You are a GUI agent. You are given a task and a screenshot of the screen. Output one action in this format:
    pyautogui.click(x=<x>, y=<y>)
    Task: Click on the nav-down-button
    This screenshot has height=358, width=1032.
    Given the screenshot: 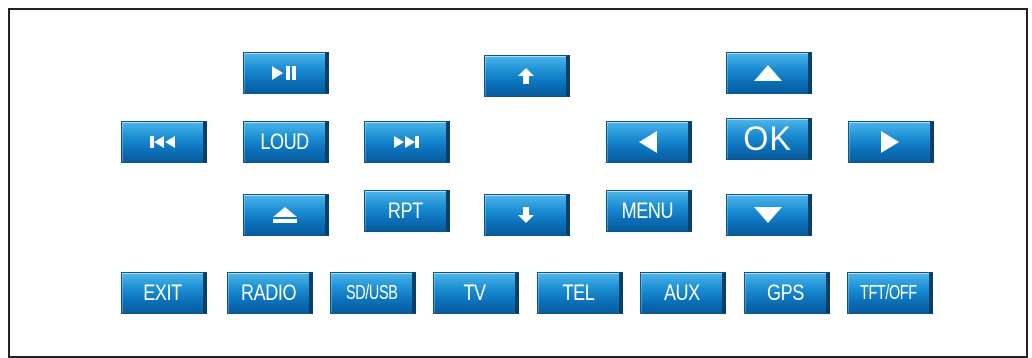 What is the action you would take?
    pyautogui.click(x=769, y=215)
    